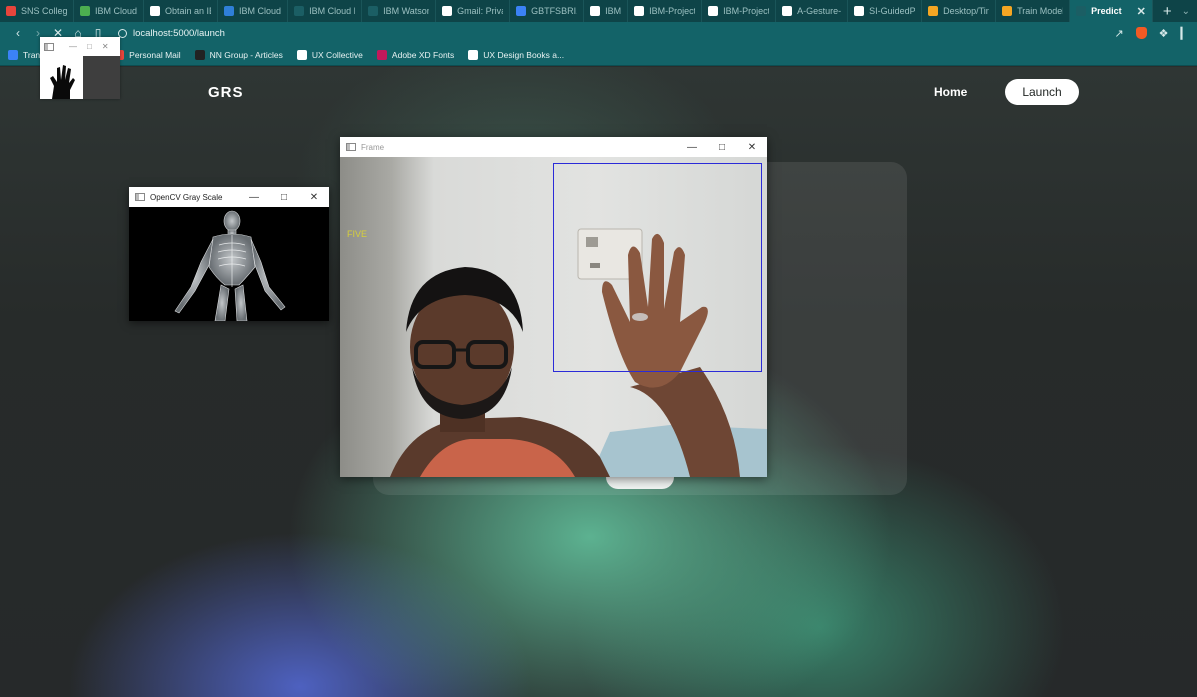 The width and height of the screenshot is (1197, 697). What do you see at coordinates (246, 55) in the screenshot?
I see `bookmark-label: NN Group - Articles` at bounding box center [246, 55].